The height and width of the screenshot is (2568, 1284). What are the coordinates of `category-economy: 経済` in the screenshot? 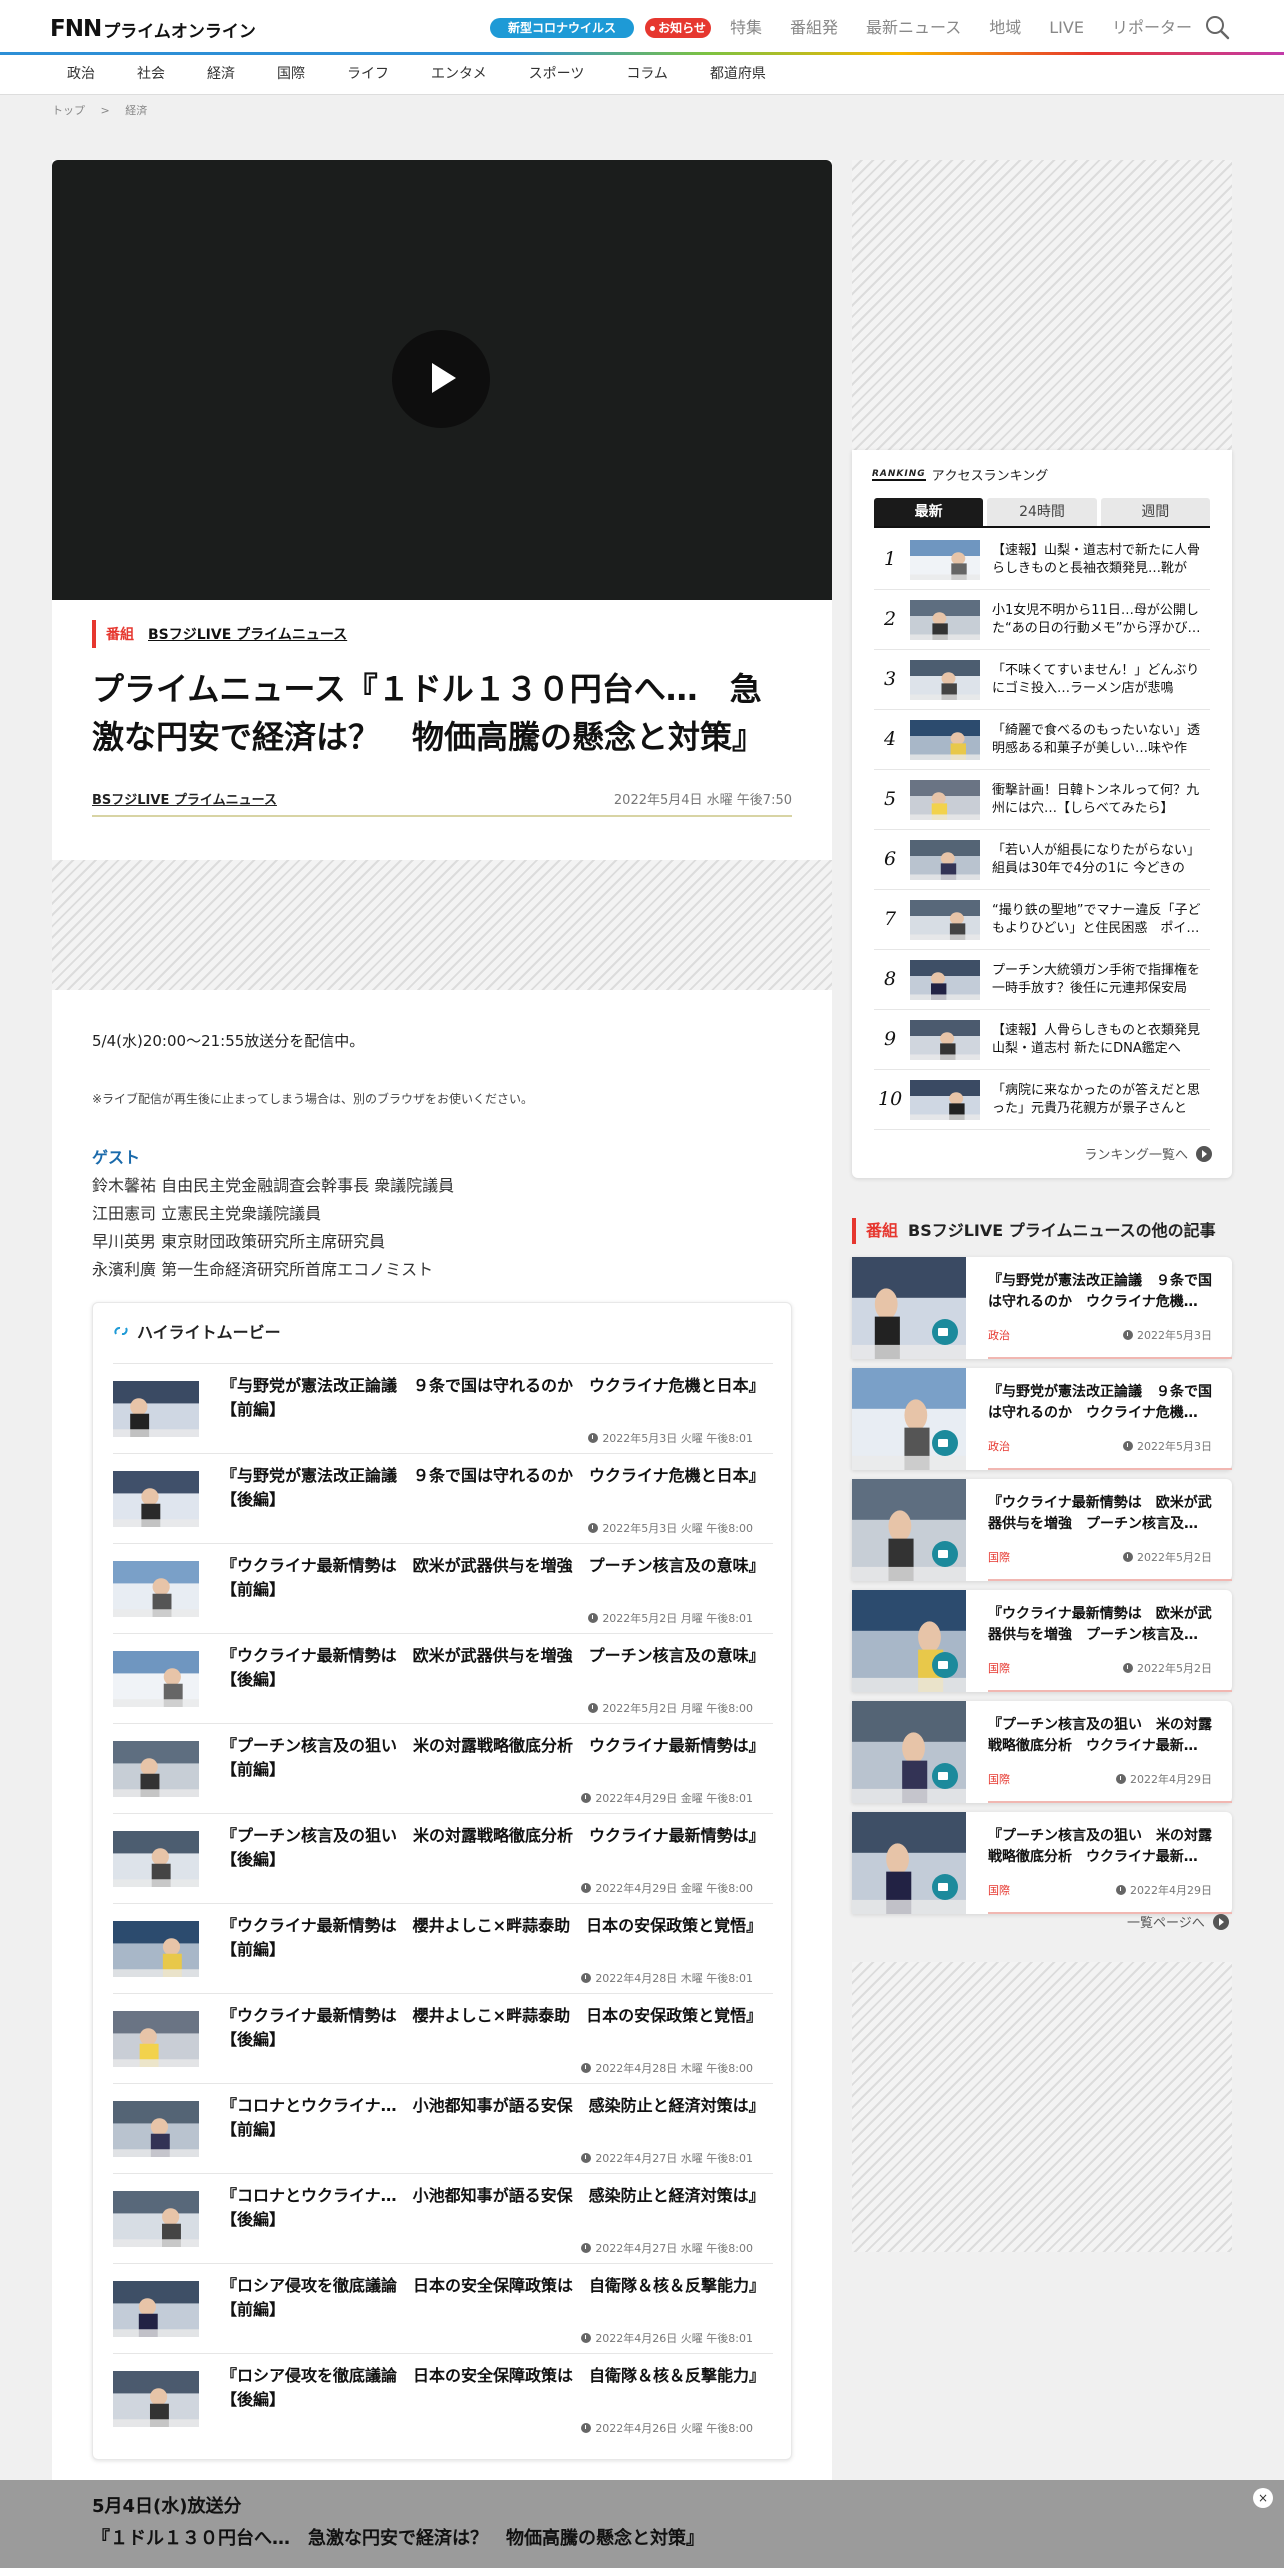 It's located at (221, 74).